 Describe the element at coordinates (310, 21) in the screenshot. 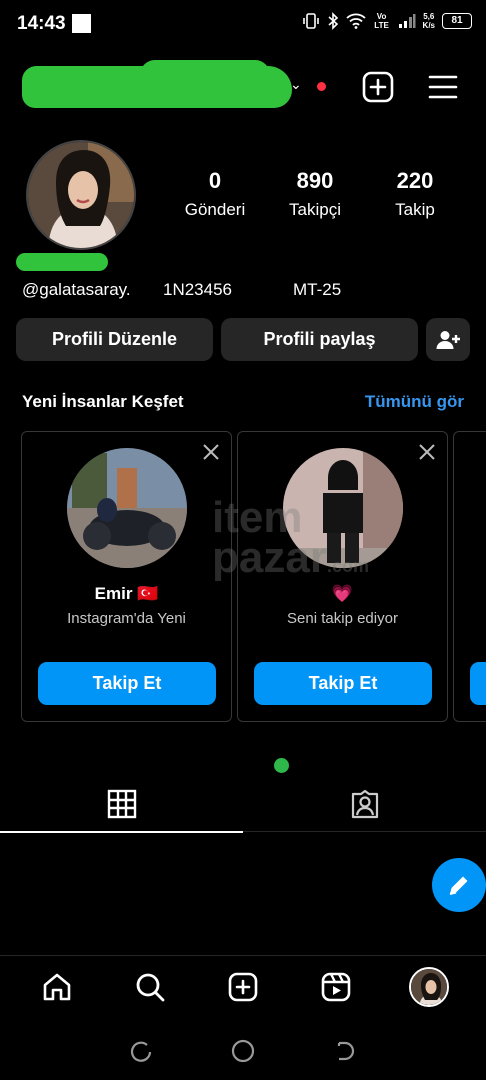

I see `vibrate-icon` at that location.